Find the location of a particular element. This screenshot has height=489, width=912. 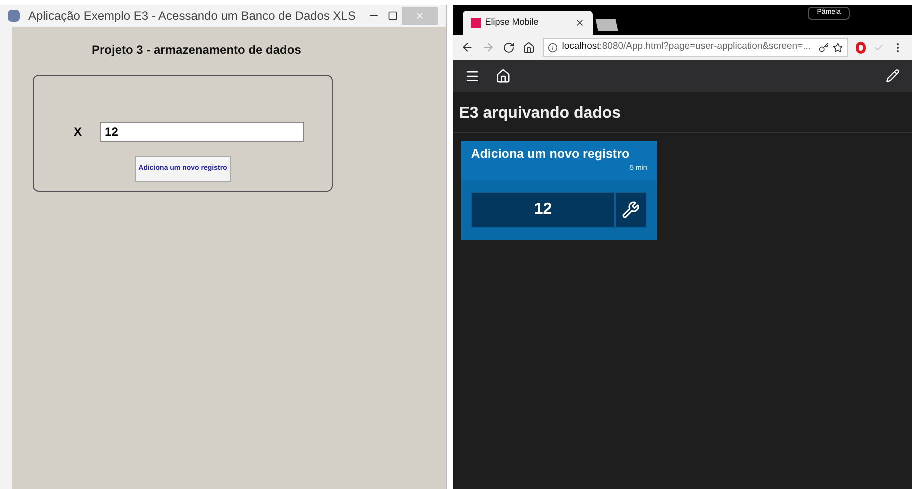

info-icon is located at coordinates (553, 47).